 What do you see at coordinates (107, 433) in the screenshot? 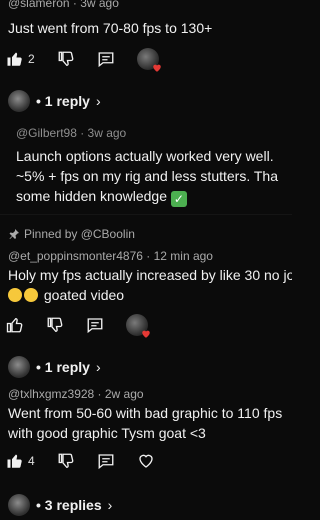
I see `comment-line: with good graphic Tysm goat <3` at bounding box center [107, 433].